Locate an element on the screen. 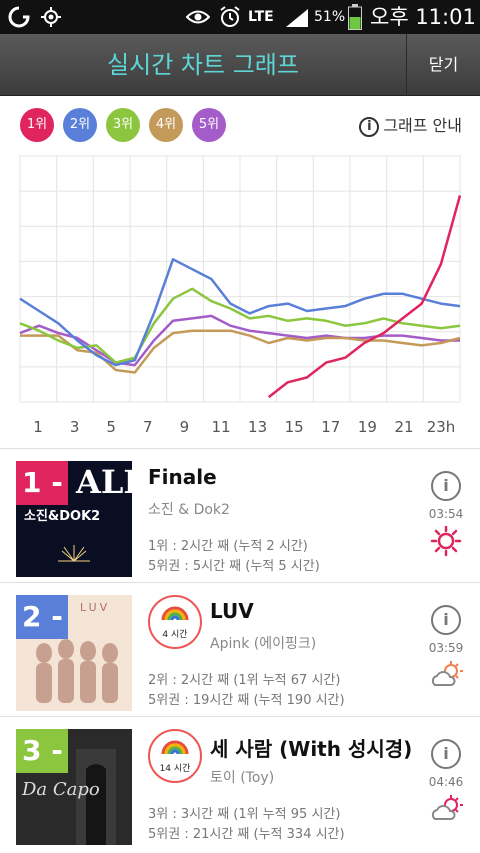 This screenshot has height=853, width=480. song-artist: Apink (에이핑크) is located at coordinates (263, 644).